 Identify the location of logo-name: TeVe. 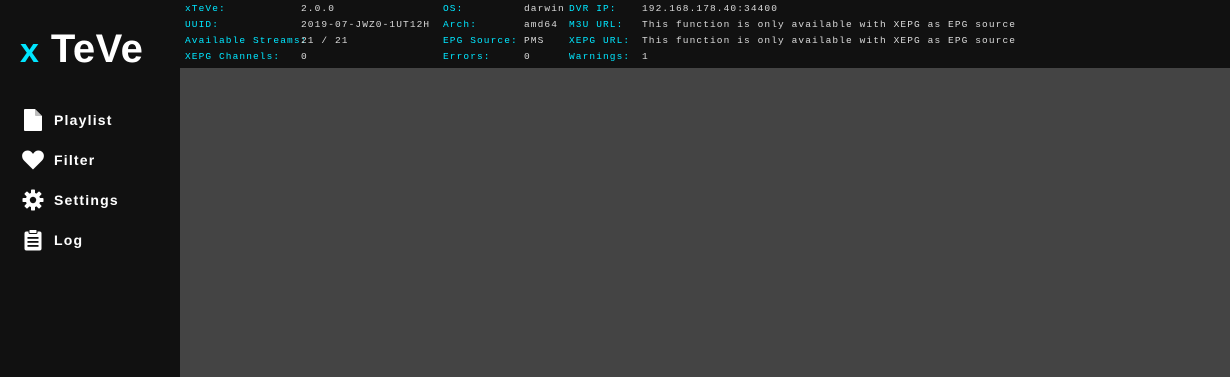
(97, 49).